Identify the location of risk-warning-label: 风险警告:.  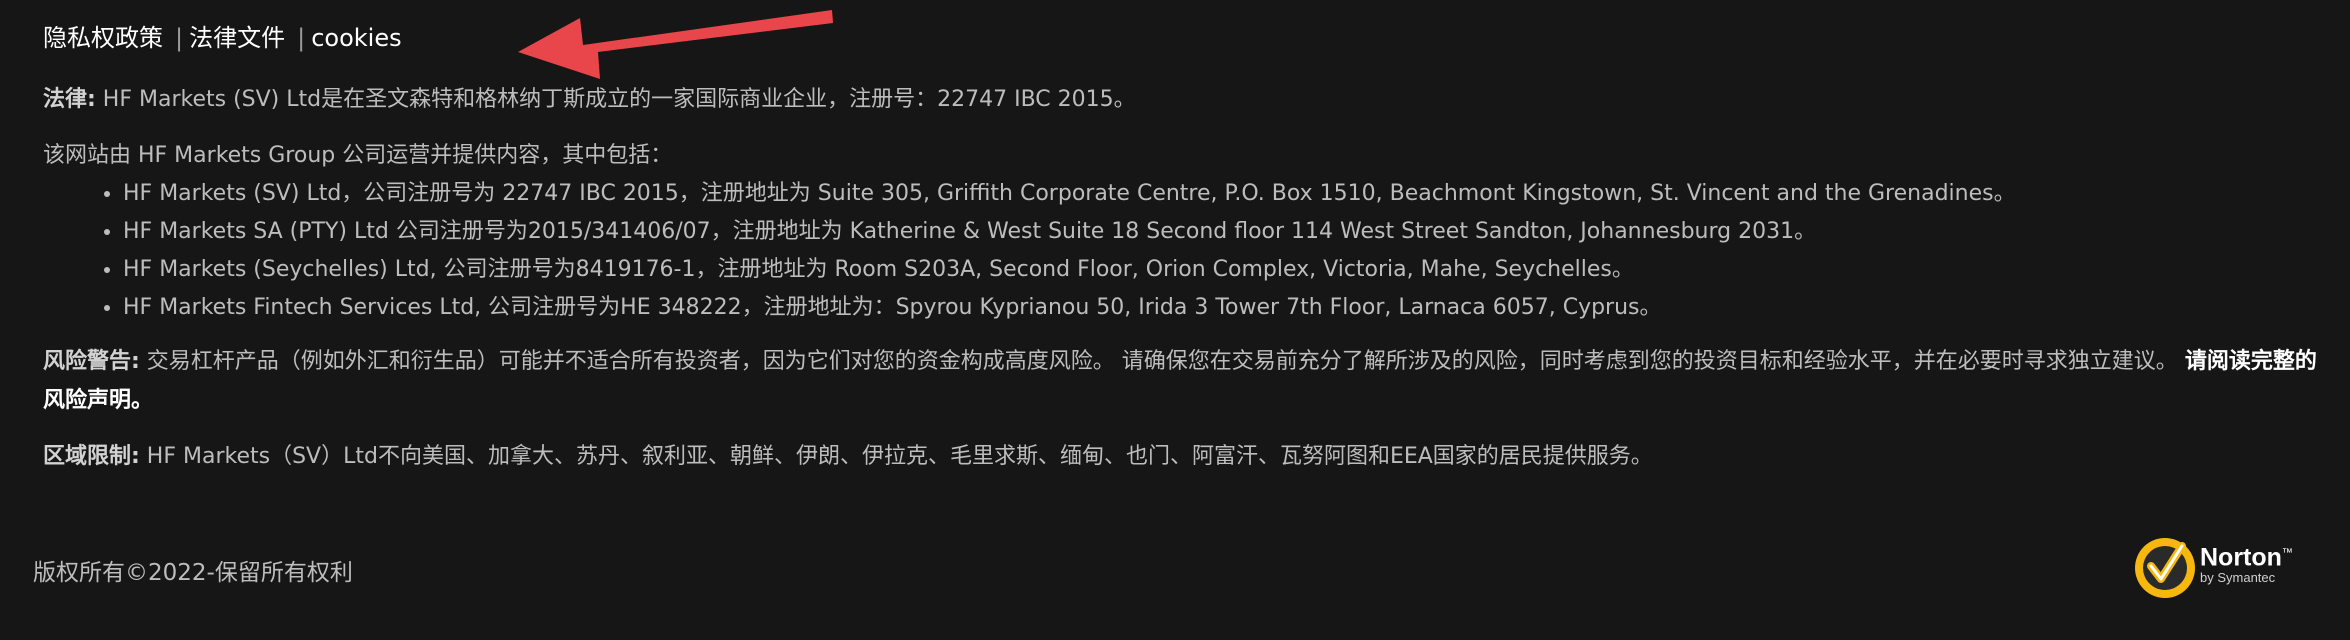
(91, 361).